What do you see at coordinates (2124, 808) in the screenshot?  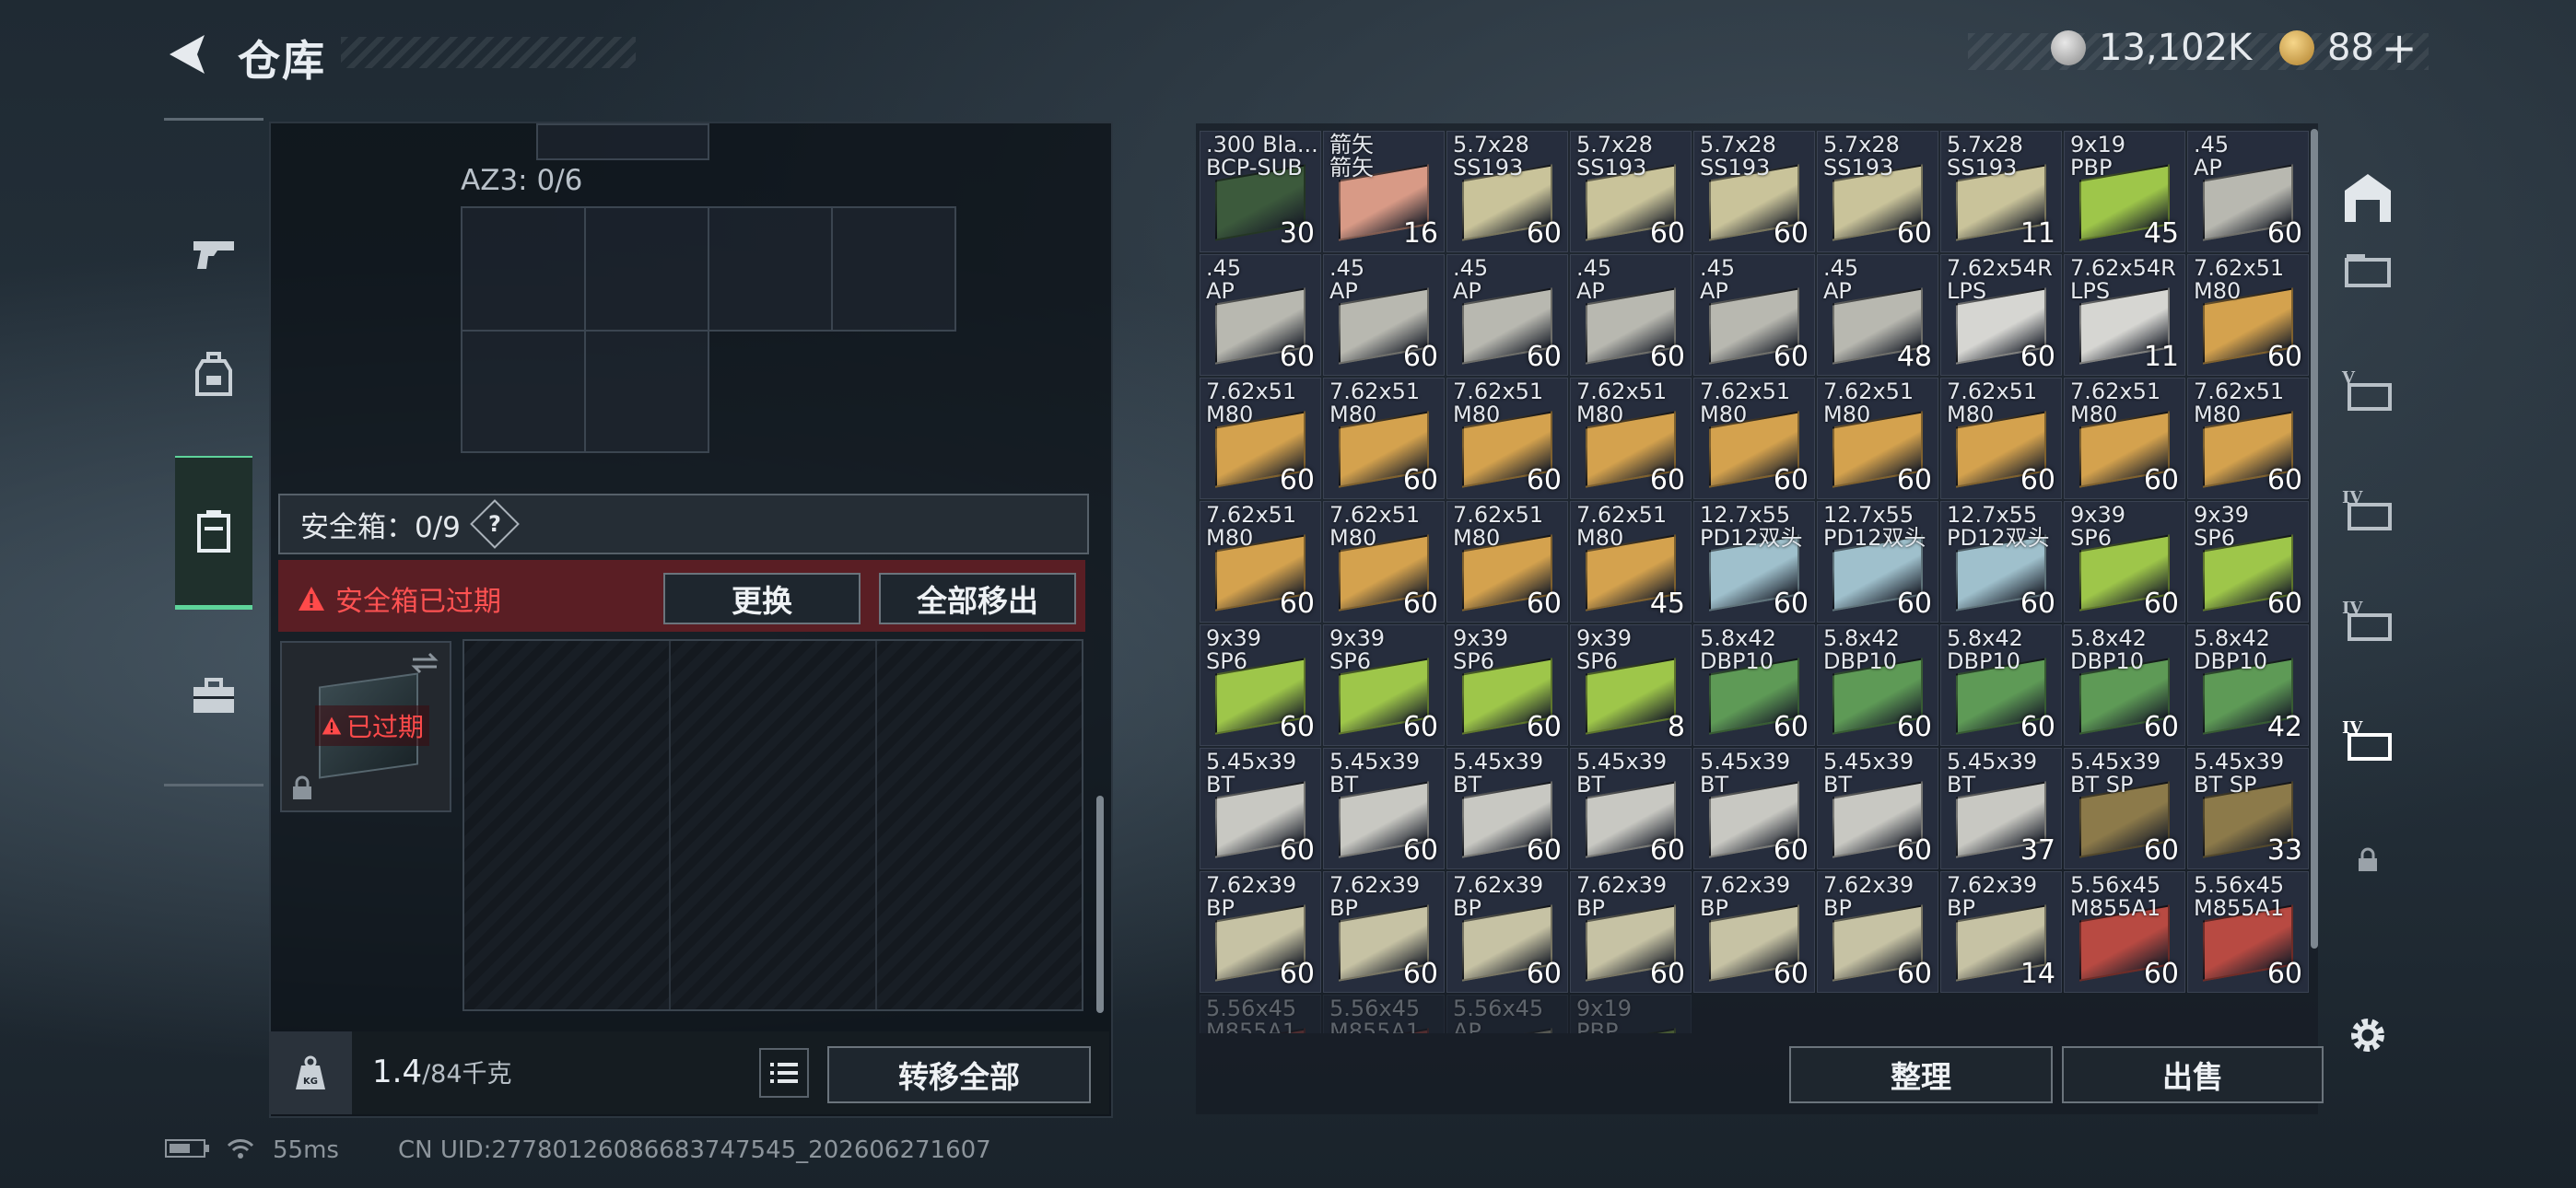 I see `stash-item: 5.45x39 BT SP 60` at bounding box center [2124, 808].